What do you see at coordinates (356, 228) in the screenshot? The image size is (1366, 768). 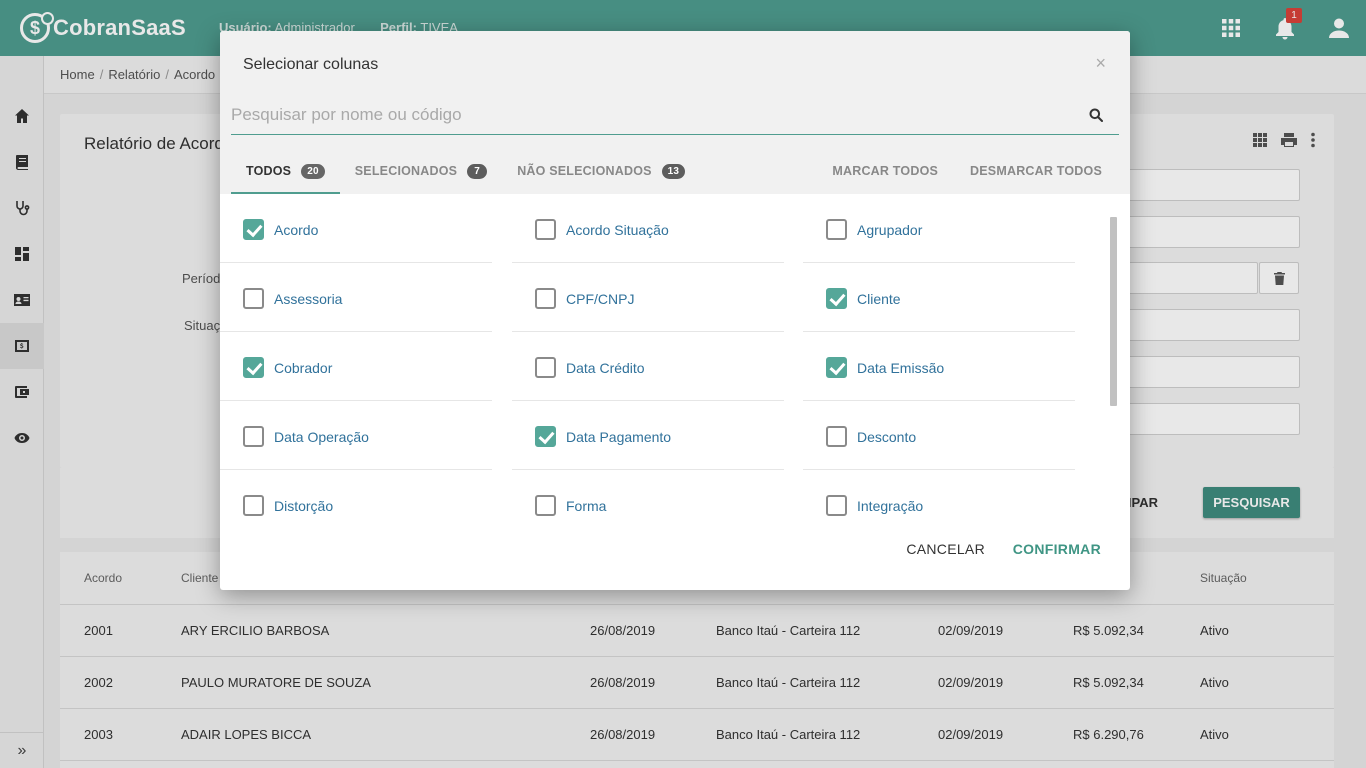 I see `column-option: Acordo` at bounding box center [356, 228].